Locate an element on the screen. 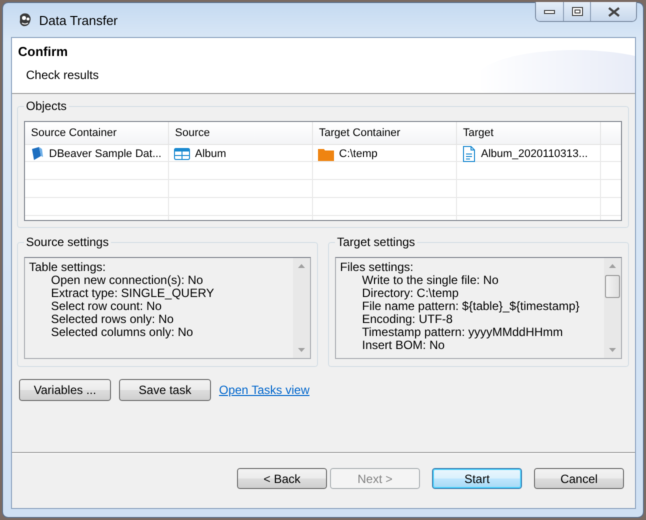 Image resolution: width=646 pixels, height=520 pixels. minimize-button is located at coordinates (550, 11).